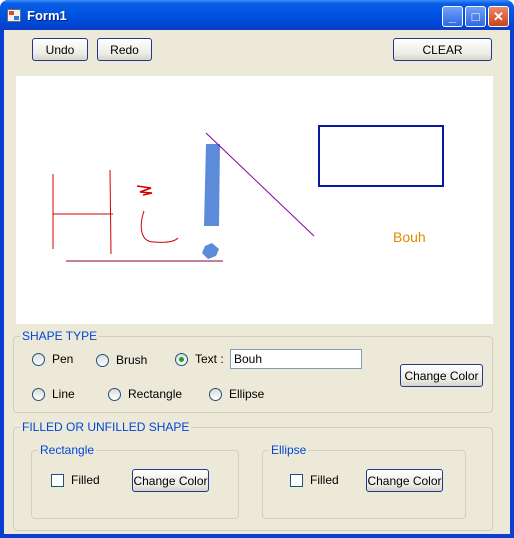  I want to click on radio-brush: Brush, so click(121, 360).